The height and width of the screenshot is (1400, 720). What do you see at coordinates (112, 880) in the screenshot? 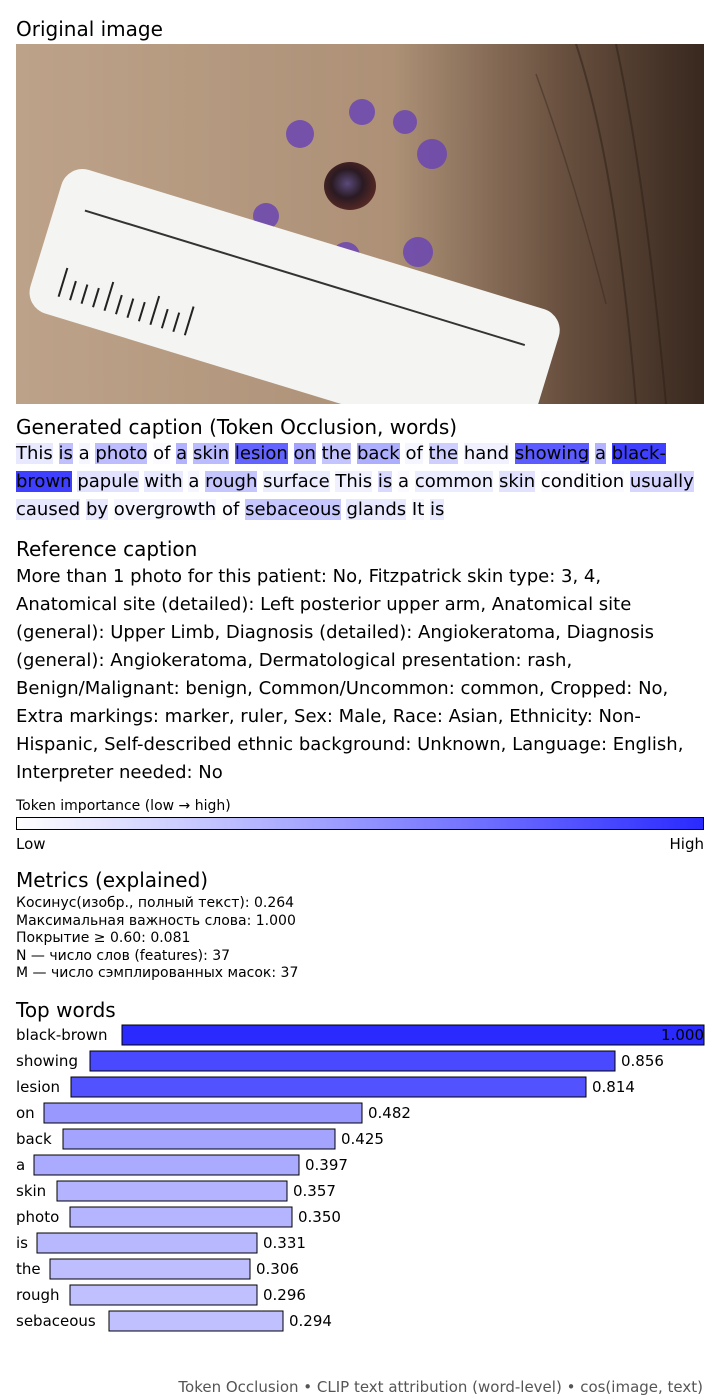
I see `metrics-heading: Metrics (explained)` at bounding box center [112, 880].